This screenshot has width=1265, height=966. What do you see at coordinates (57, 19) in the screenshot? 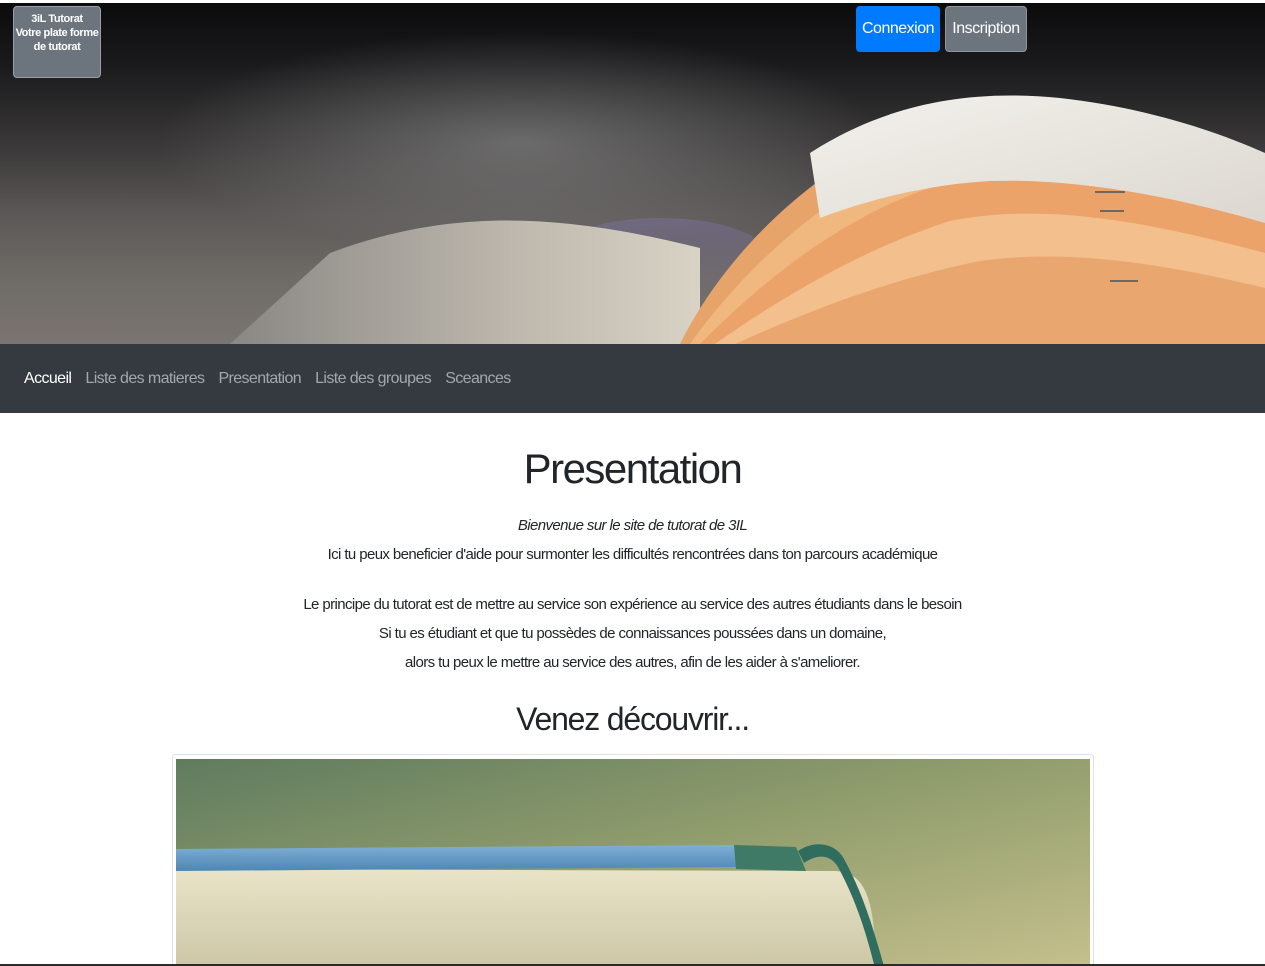
I see `brand-line-1: 3iL Tutorat` at bounding box center [57, 19].